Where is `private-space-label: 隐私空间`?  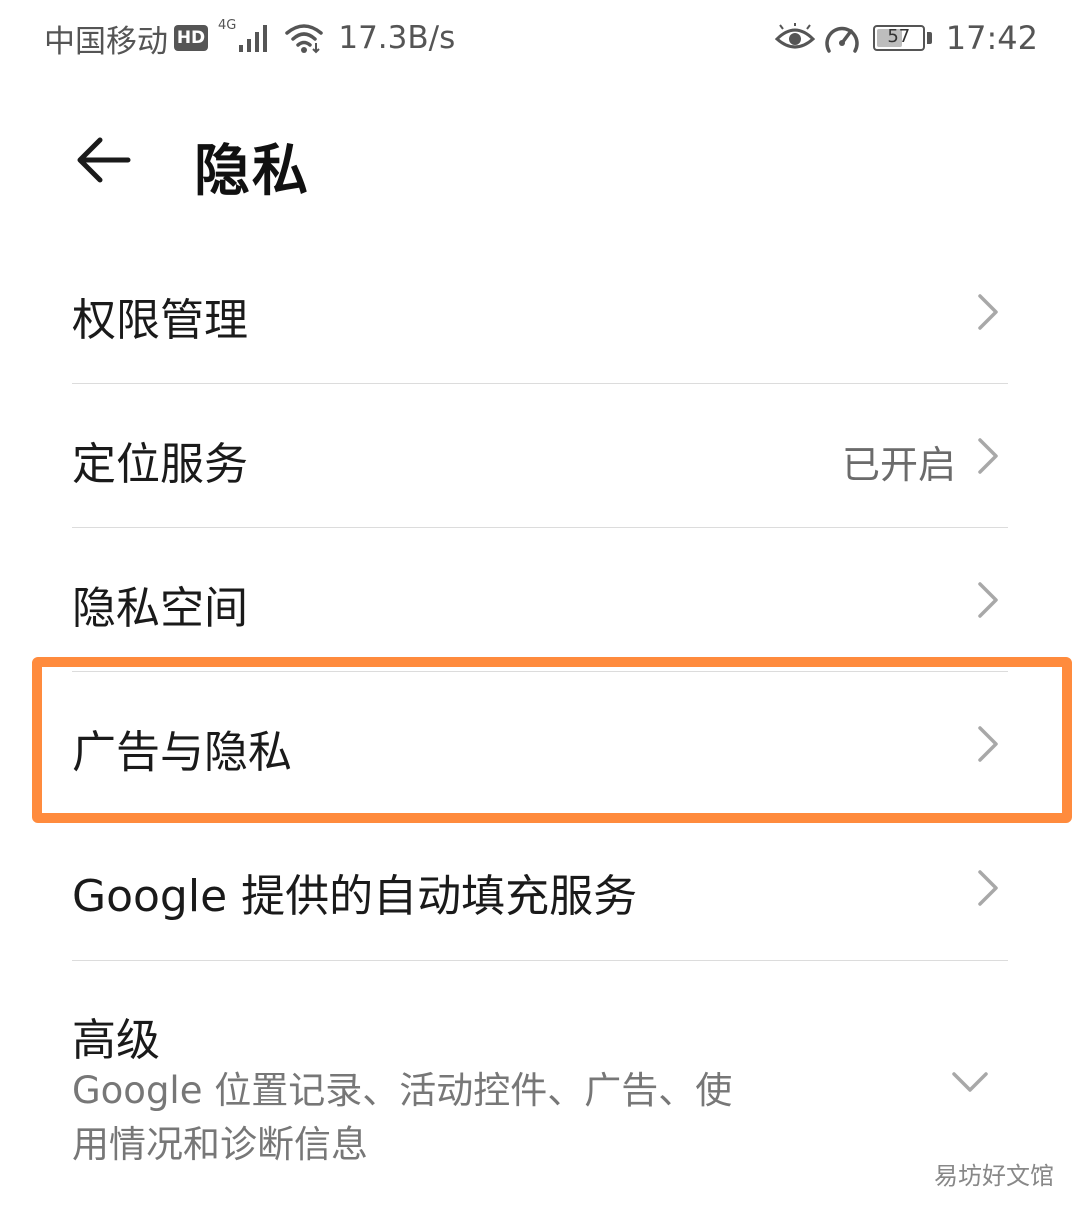
private-space-label: 隐私空间 is located at coordinates (160, 608).